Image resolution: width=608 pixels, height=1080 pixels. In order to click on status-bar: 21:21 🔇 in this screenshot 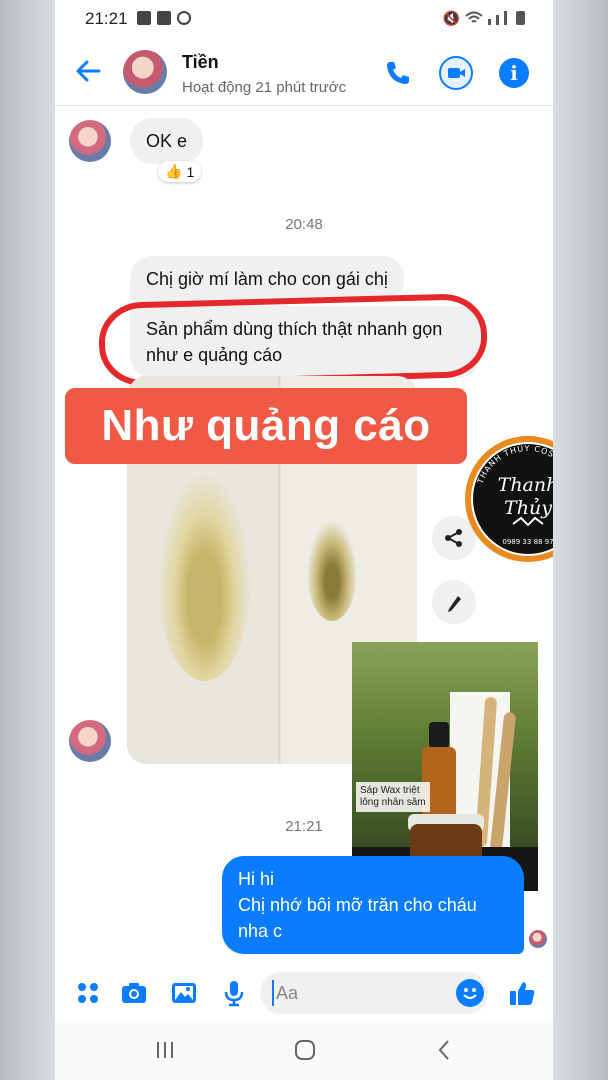, I will do `click(304, 19)`.